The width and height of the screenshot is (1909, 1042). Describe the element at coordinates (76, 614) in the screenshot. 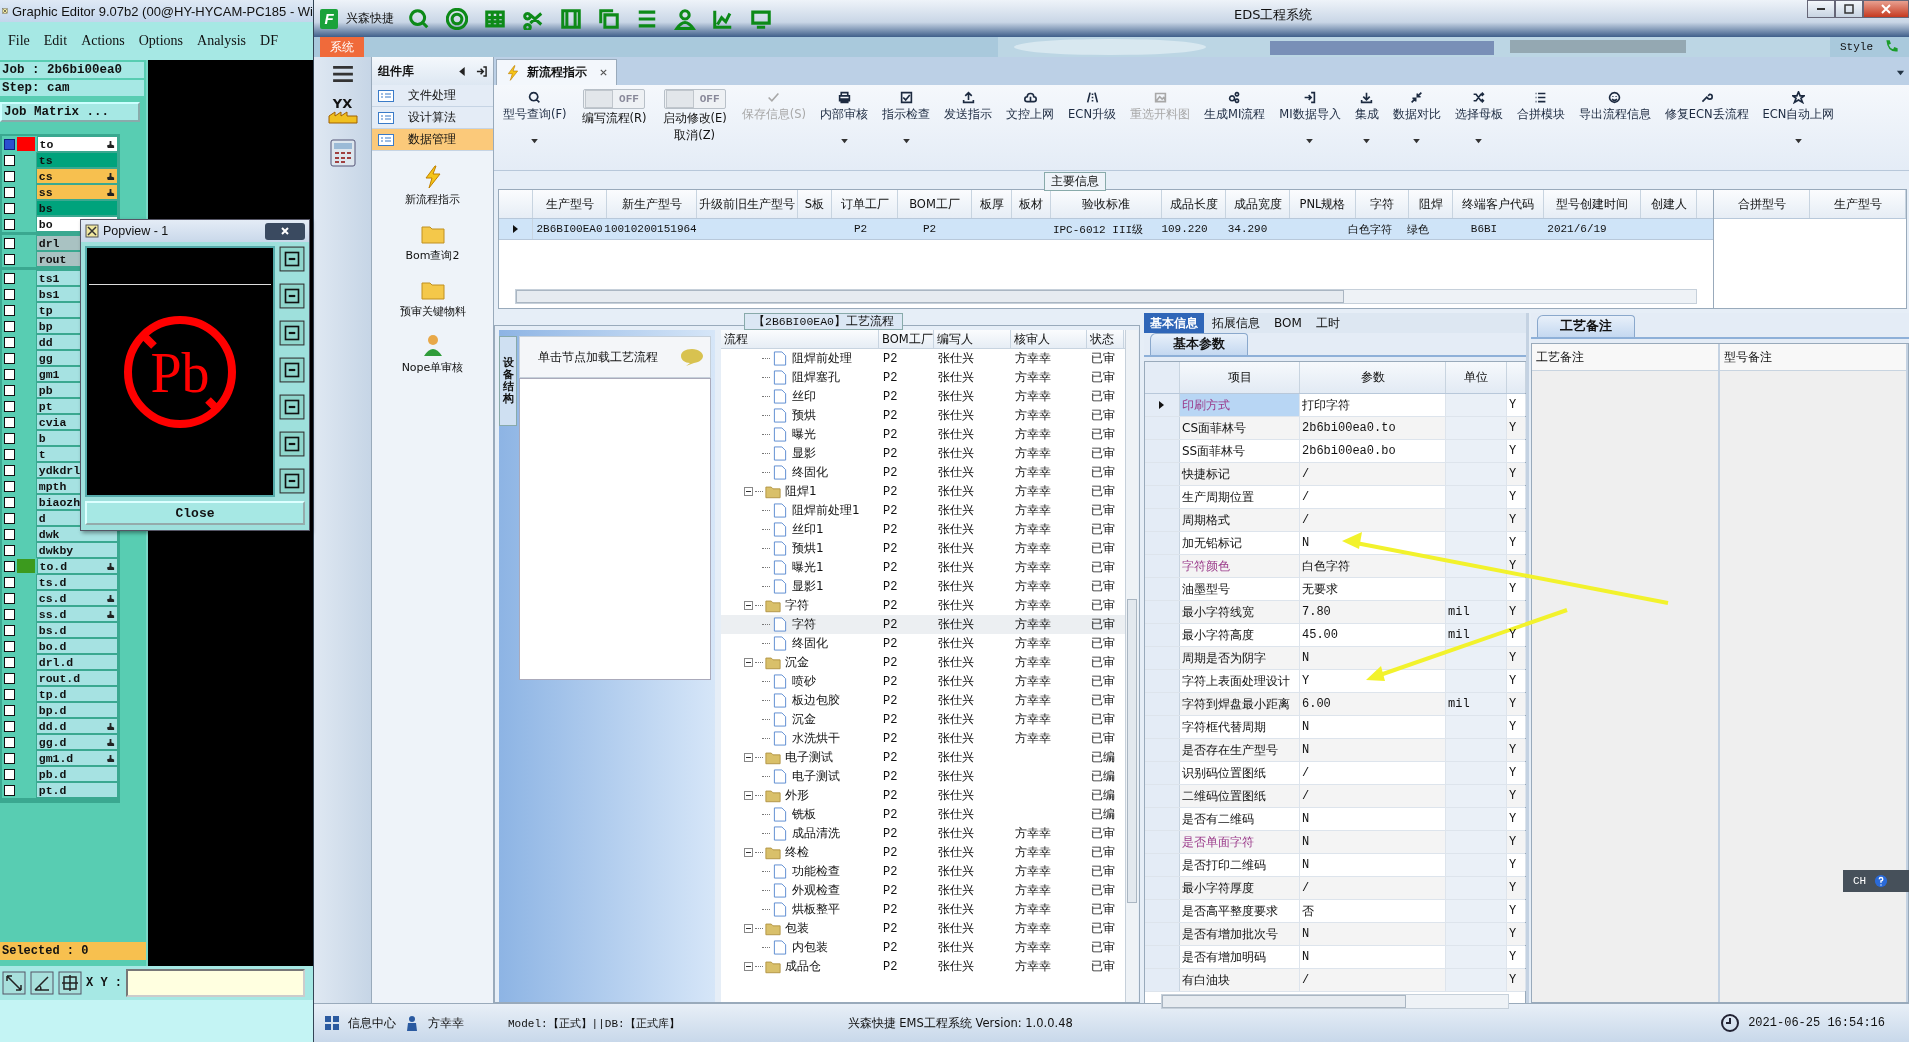

I see `layer-item: ss.d` at that location.